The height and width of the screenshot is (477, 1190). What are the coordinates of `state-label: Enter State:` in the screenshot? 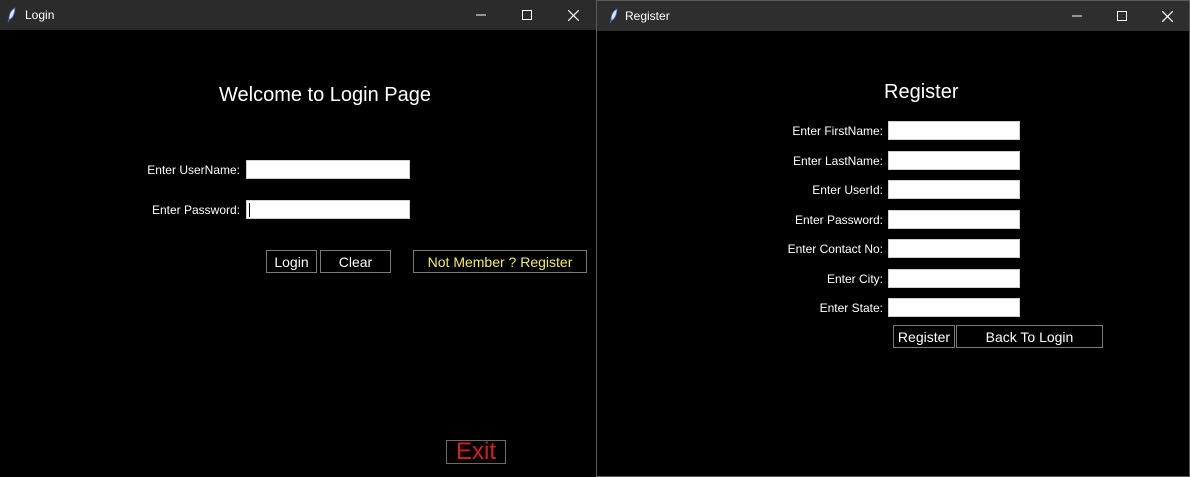 It's located at (851, 308).